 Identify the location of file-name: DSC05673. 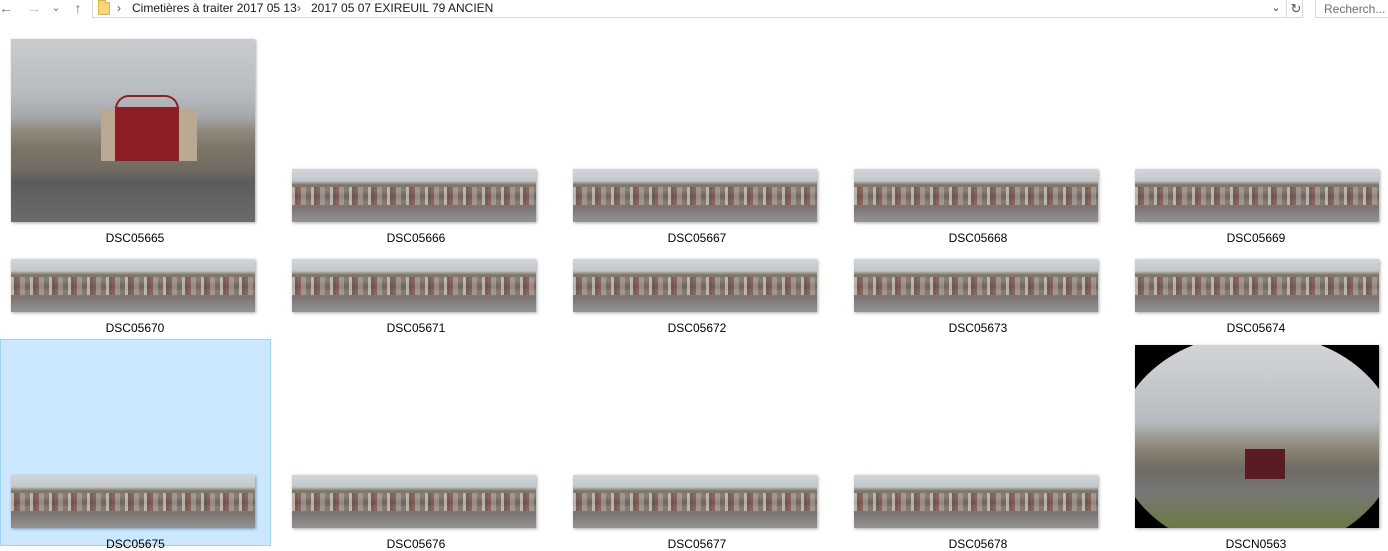
(978, 328).